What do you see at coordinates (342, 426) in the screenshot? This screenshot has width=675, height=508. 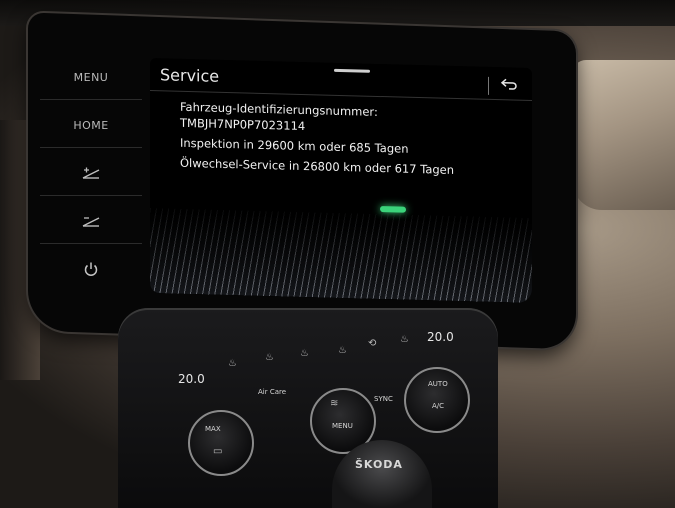 I see `center-menu-label: MENU` at bounding box center [342, 426].